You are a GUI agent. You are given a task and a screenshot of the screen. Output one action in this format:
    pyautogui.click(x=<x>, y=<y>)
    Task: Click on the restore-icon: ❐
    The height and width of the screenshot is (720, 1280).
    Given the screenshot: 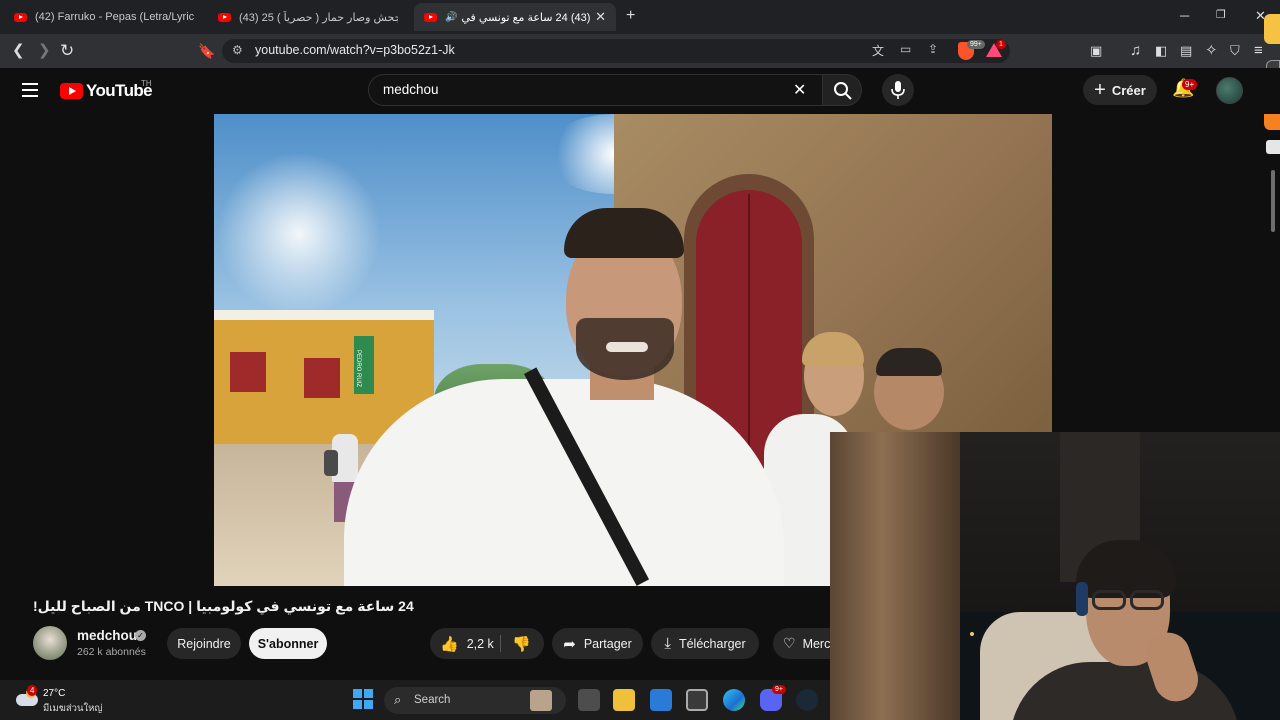 What is the action you would take?
    pyautogui.click(x=1221, y=14)
    